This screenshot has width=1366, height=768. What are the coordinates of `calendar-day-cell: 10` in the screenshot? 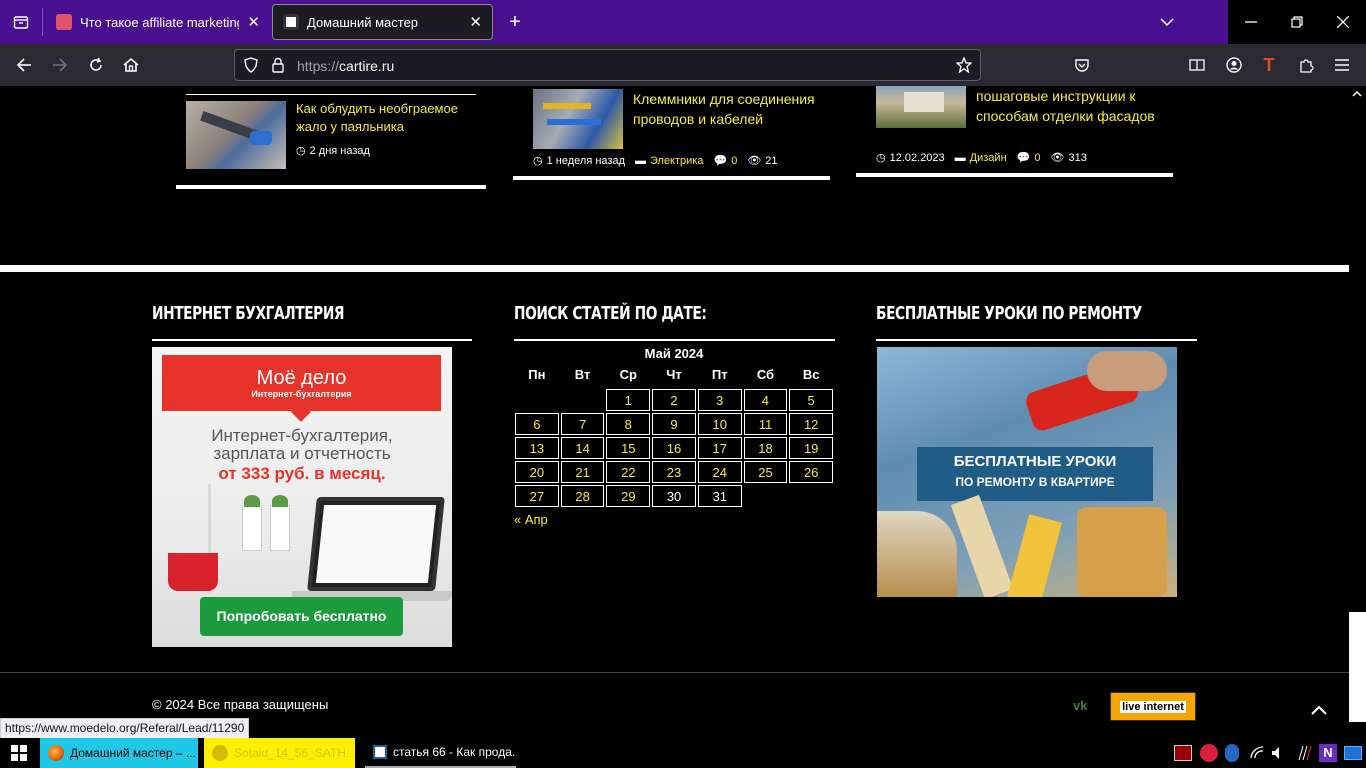 It's located at (719, 424).